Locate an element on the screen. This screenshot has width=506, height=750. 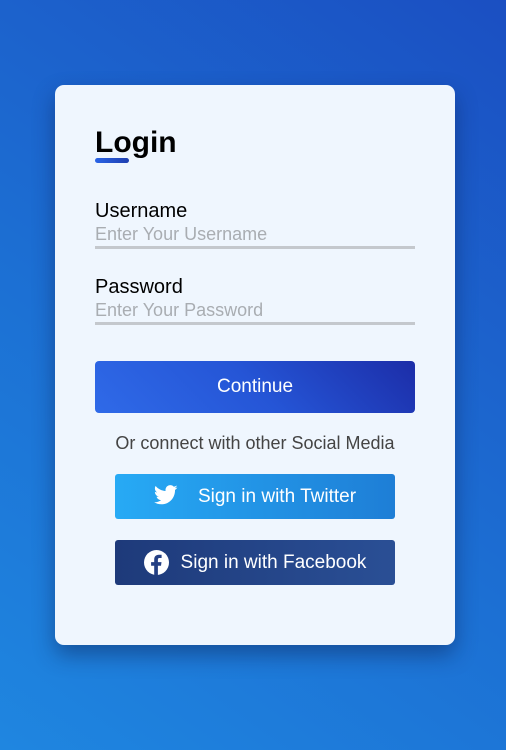
twitter-bird-icon is located at coordinates (165, 494).